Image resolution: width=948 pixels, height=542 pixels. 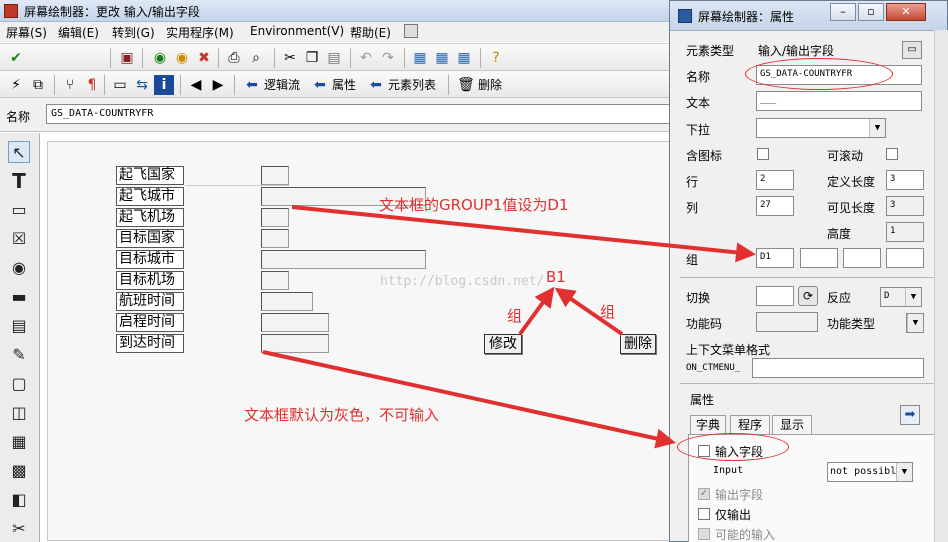 What do you see at coordinates (160, 58) in the screenshot?
I see `back-icon: ◉` at bounding box center [160, 58].